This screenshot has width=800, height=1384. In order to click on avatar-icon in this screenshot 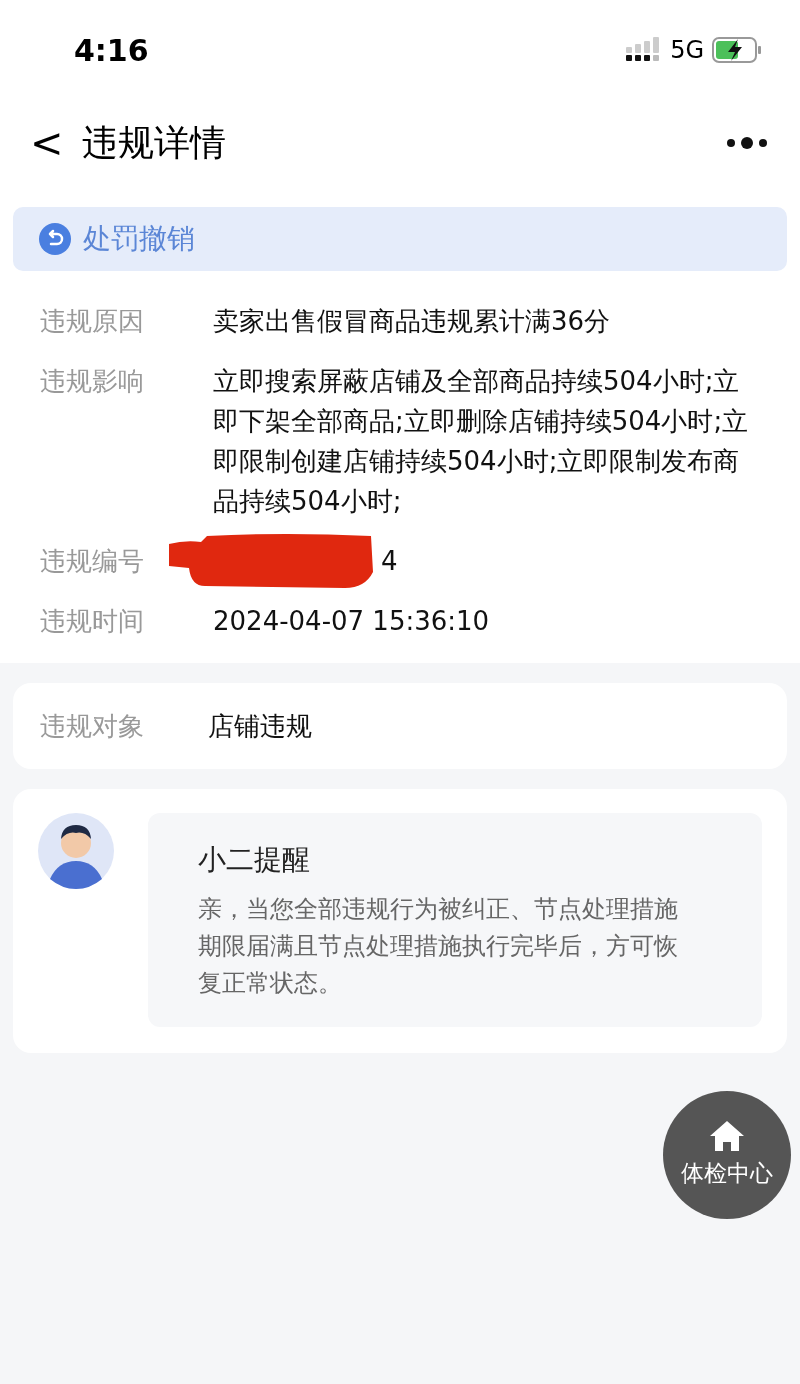, I will do `click(76, 851)`.